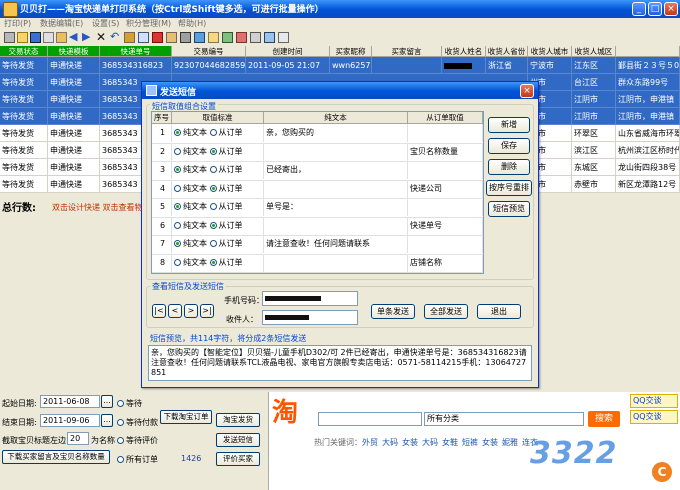 The image size is (680, 490). I want to click on send-sms-button: 发送短信, so click(238, 440).